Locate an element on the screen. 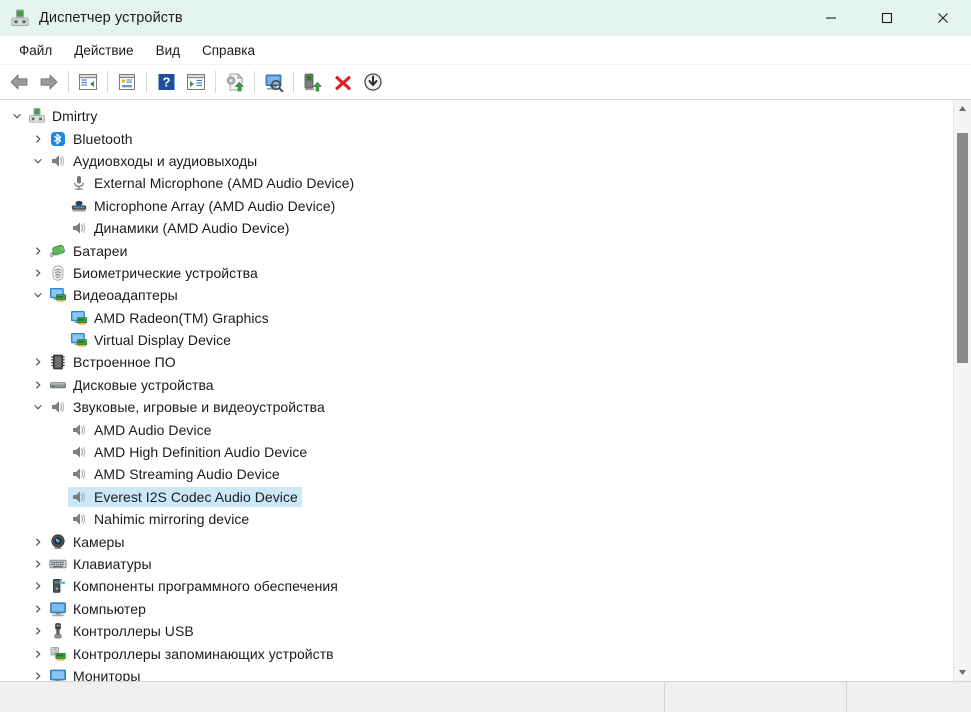 The height and width of the screenshot is (712, 971). tree-node-content: External Microphone (AMD Audio Device) is located at coordinates (213, 183).